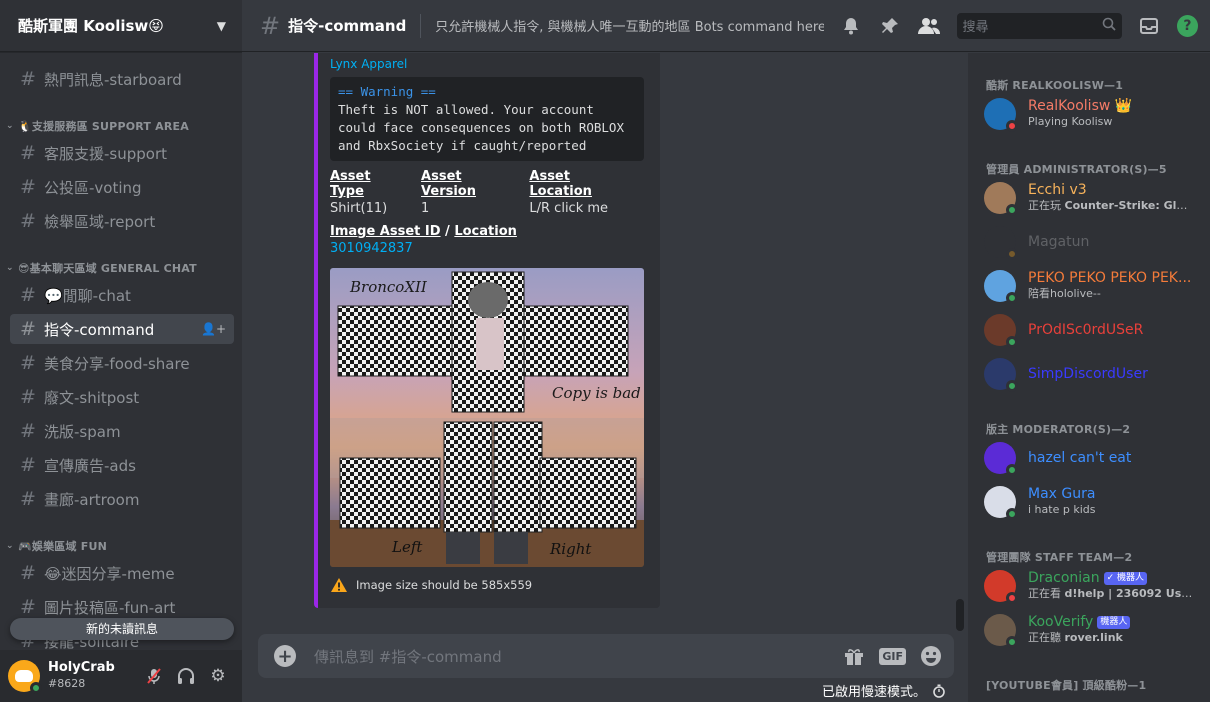 Image resolution: width=1210 pixels, height=702 pixels. I want to click on member-name: RealKoolisw 👑, so click(1080, 106).